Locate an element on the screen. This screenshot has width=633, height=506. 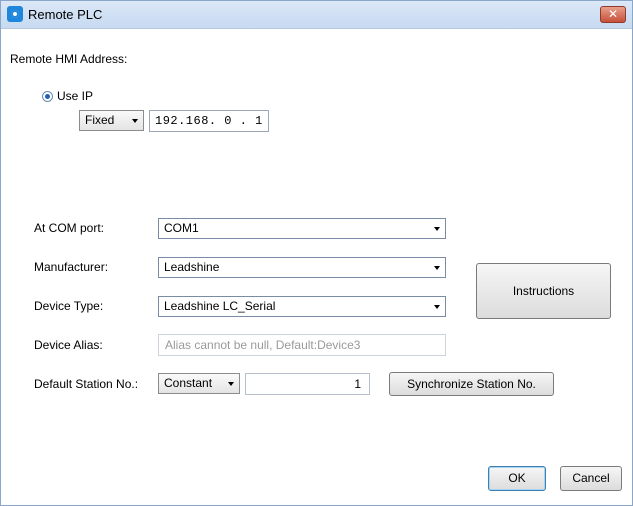
title-bar: Remote PLC ✕ is located at coordinates (316, 15).